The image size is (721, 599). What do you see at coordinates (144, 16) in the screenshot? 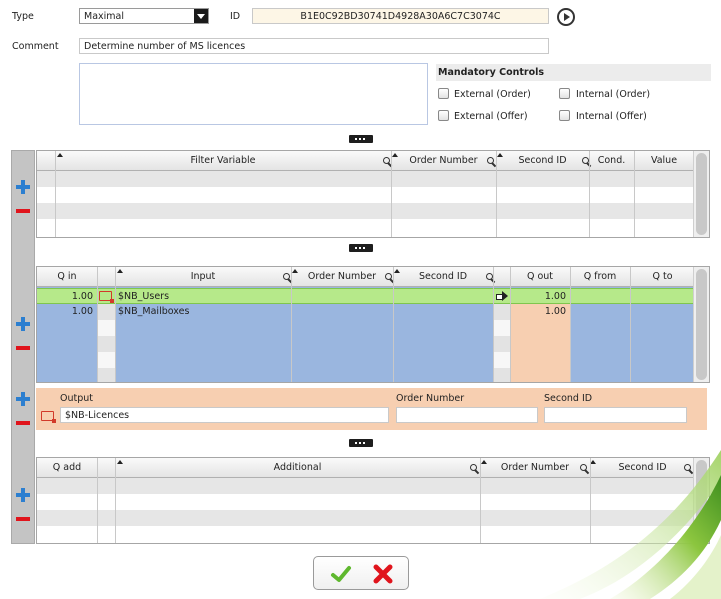
I see `type-select: Maximal` at bounding box center [144, 16].